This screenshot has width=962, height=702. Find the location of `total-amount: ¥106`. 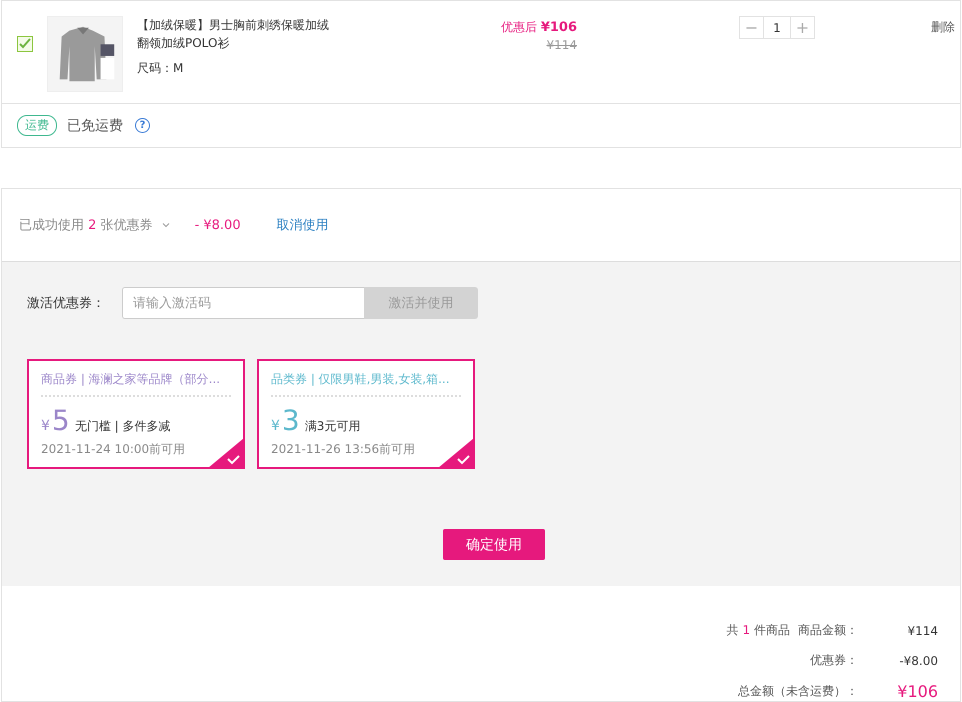

total-amount: ¥106 is located at coordinates (917, 691).